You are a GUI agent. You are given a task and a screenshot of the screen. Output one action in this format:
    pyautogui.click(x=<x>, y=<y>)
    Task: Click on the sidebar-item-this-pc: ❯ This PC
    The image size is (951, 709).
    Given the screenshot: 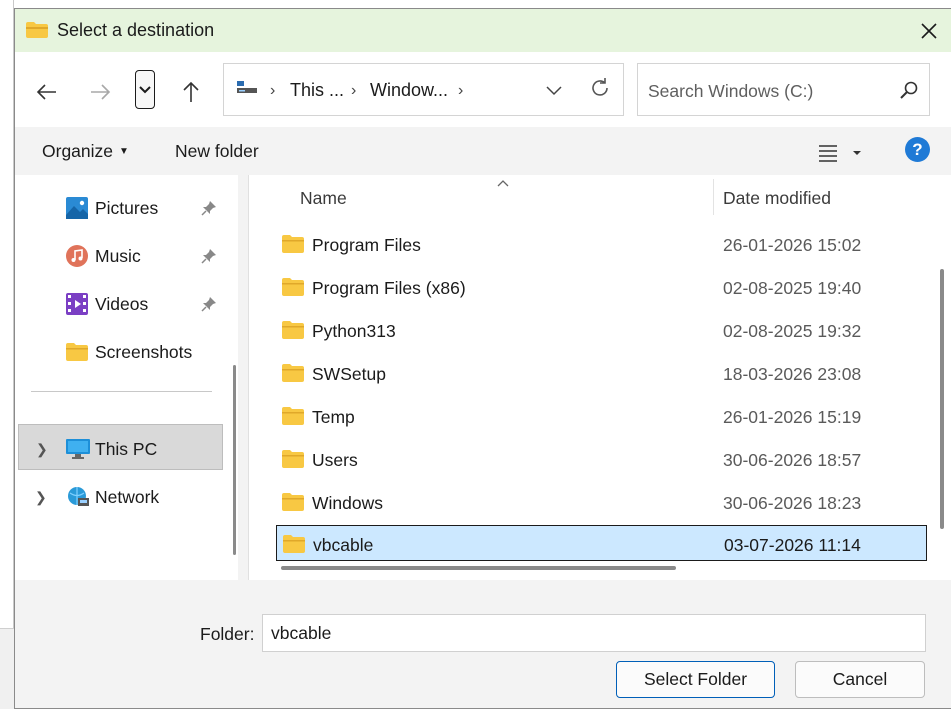 What is the action you would take?
    pyautogui.click(x=120, y=447)
    